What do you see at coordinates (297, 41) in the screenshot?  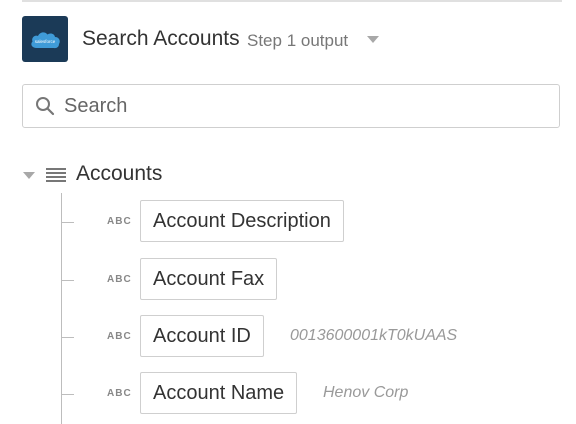 I see `step-output-label: Step 1 output` at bounding box center [297, 41].